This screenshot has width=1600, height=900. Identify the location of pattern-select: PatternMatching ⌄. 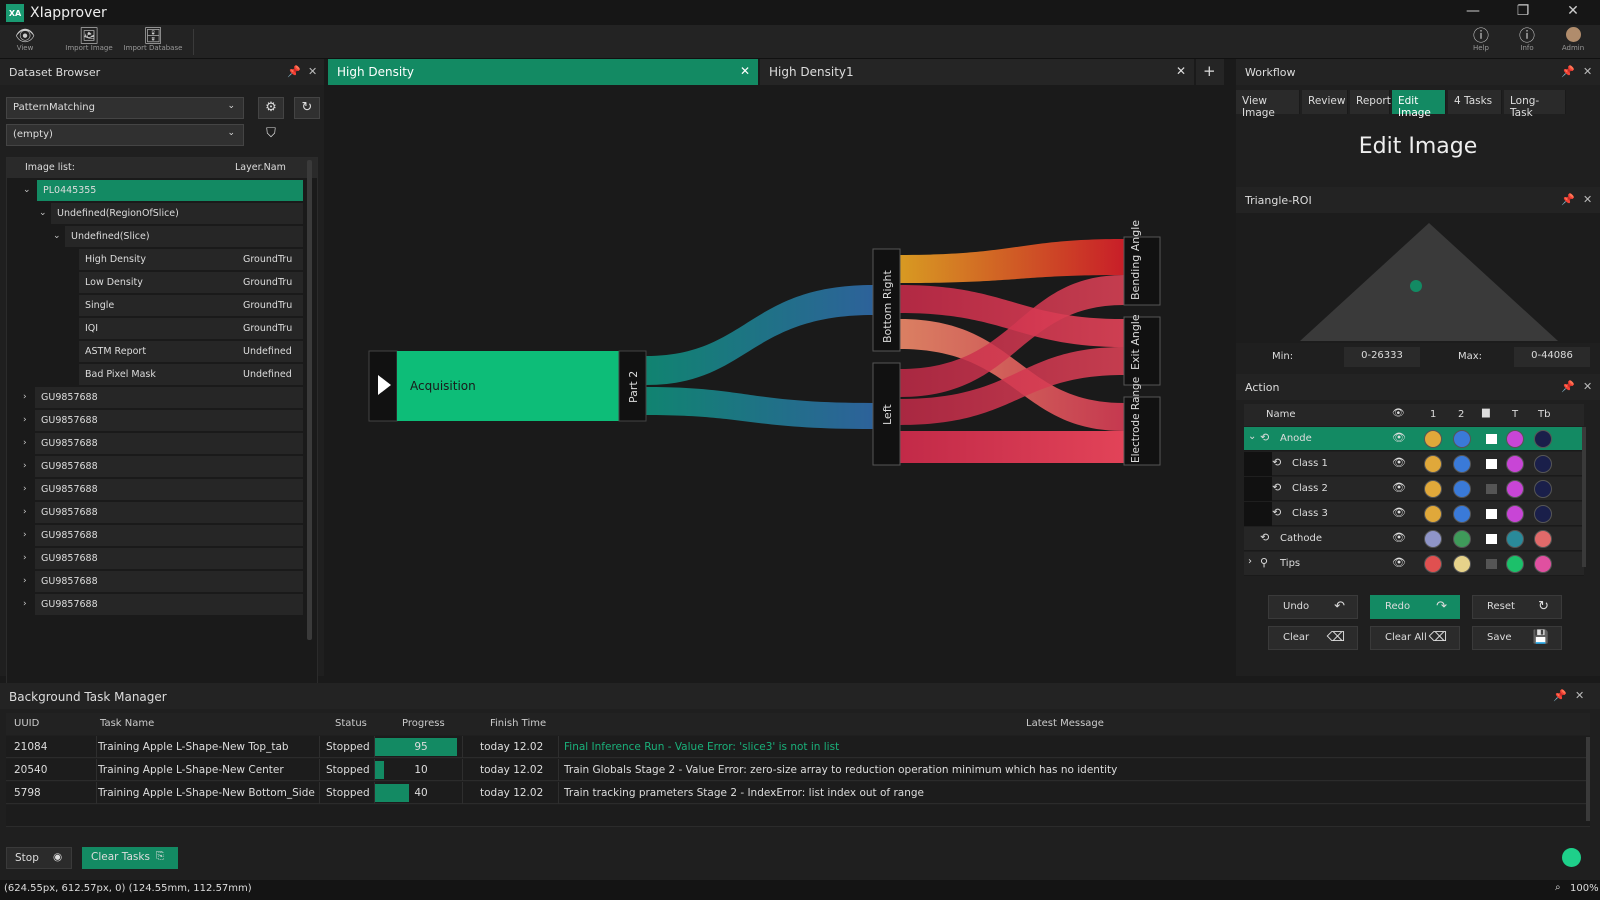
(125, 108).